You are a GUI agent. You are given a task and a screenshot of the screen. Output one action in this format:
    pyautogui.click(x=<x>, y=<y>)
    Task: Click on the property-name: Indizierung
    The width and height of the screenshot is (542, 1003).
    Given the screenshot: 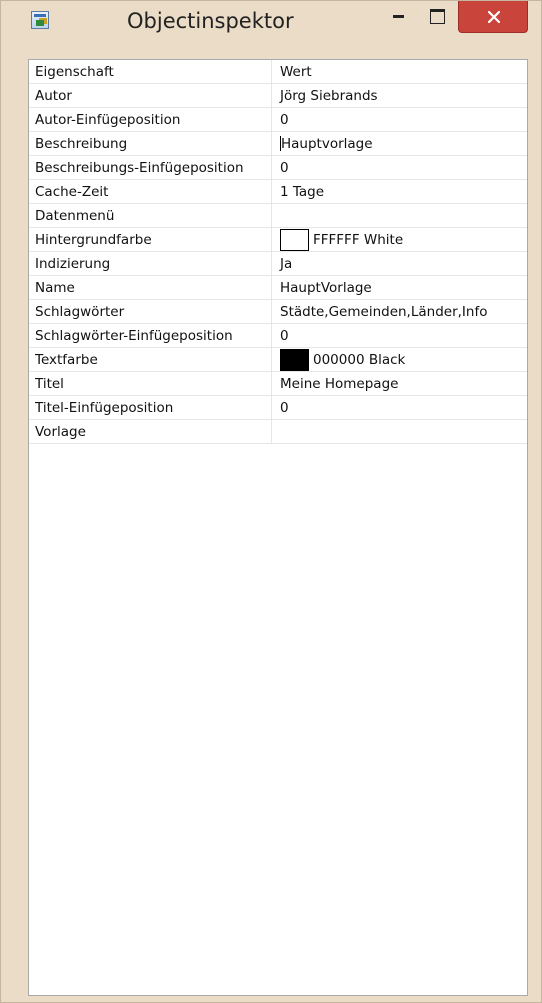 What is the action you would take?
    pyautogui.click(x=150, y=263)
    